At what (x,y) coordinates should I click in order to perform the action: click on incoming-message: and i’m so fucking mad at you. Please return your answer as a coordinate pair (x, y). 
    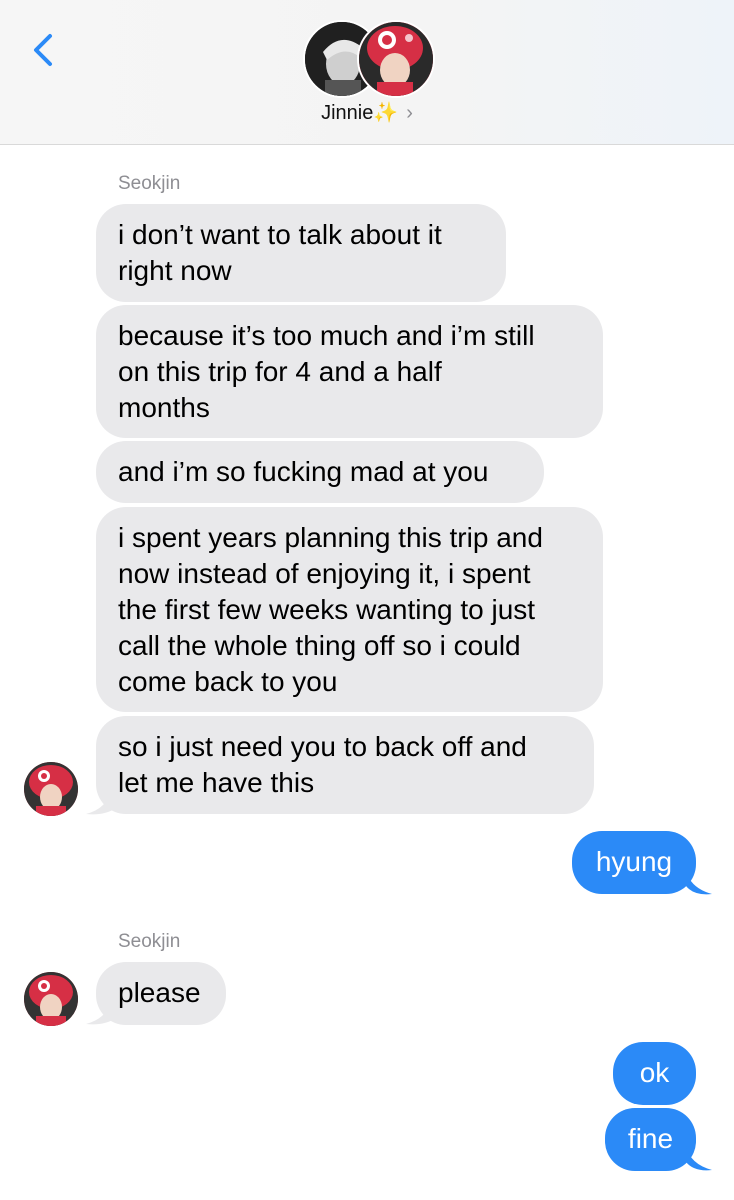
    Looking at the image, I should click on (320, 472).